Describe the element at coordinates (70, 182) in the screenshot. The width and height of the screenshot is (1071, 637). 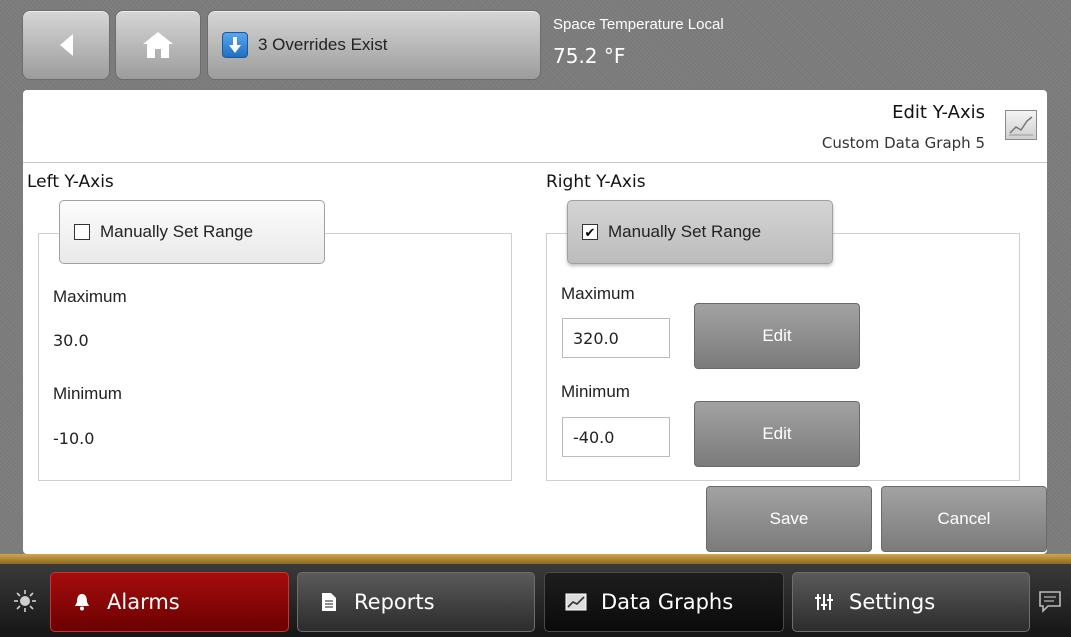
I see `left-axis-title: Left Y-Axis` at that location.